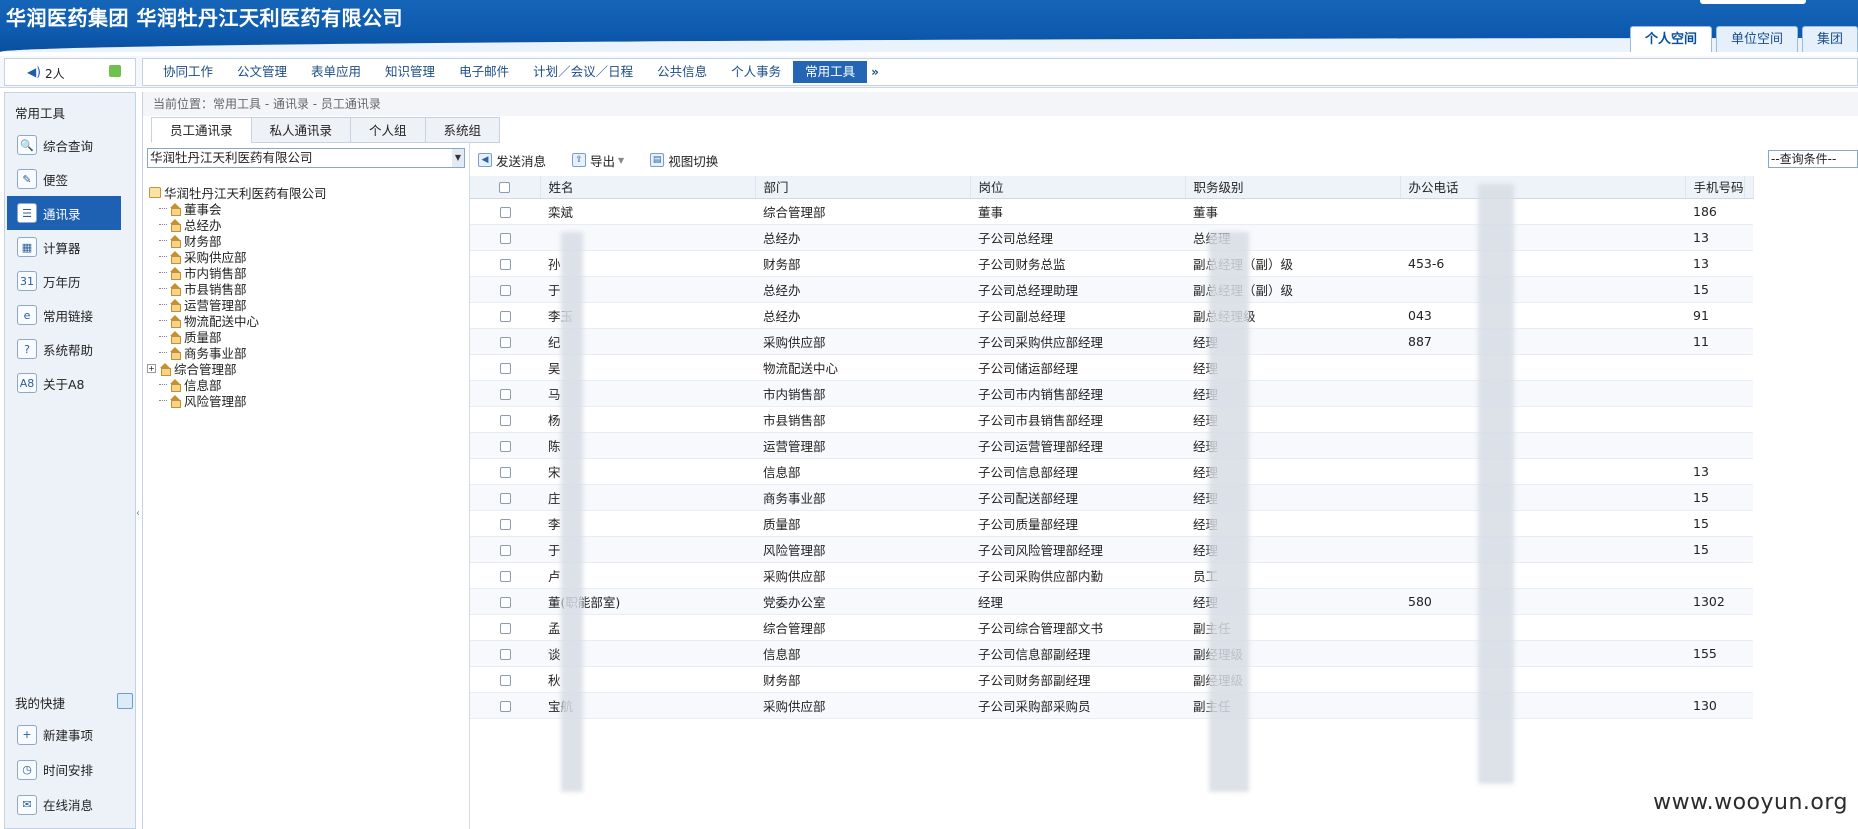  Describe the element at coordinates (70, 315) in the screenshot. I see `sidebar-item-link: e 常用链接` at that location.